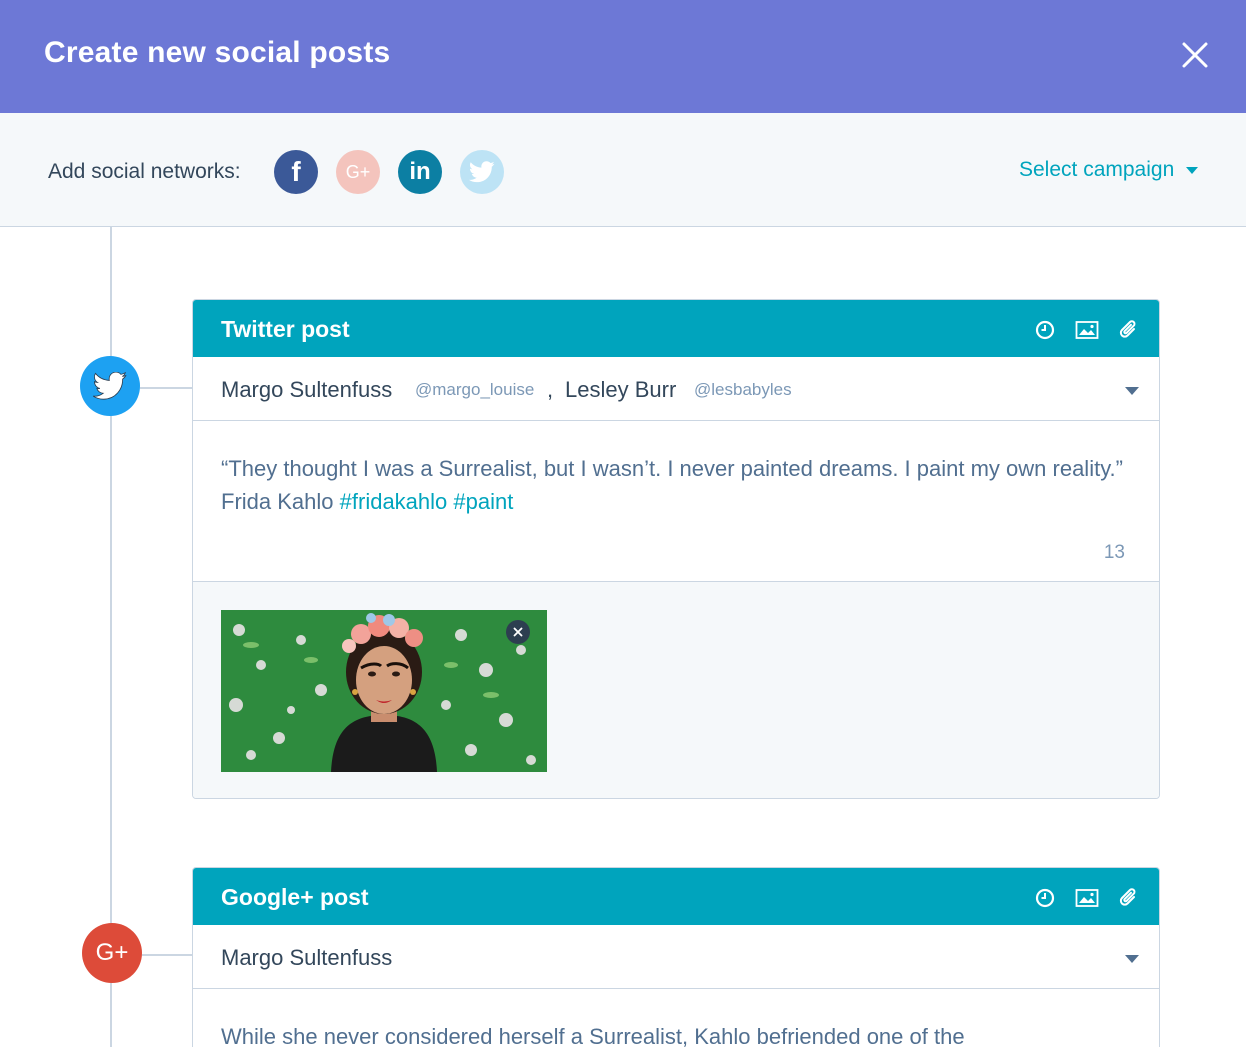 The width and height of the screenshot is (1246, 1047). I want to click on remove-image-button, so click(518, 632).